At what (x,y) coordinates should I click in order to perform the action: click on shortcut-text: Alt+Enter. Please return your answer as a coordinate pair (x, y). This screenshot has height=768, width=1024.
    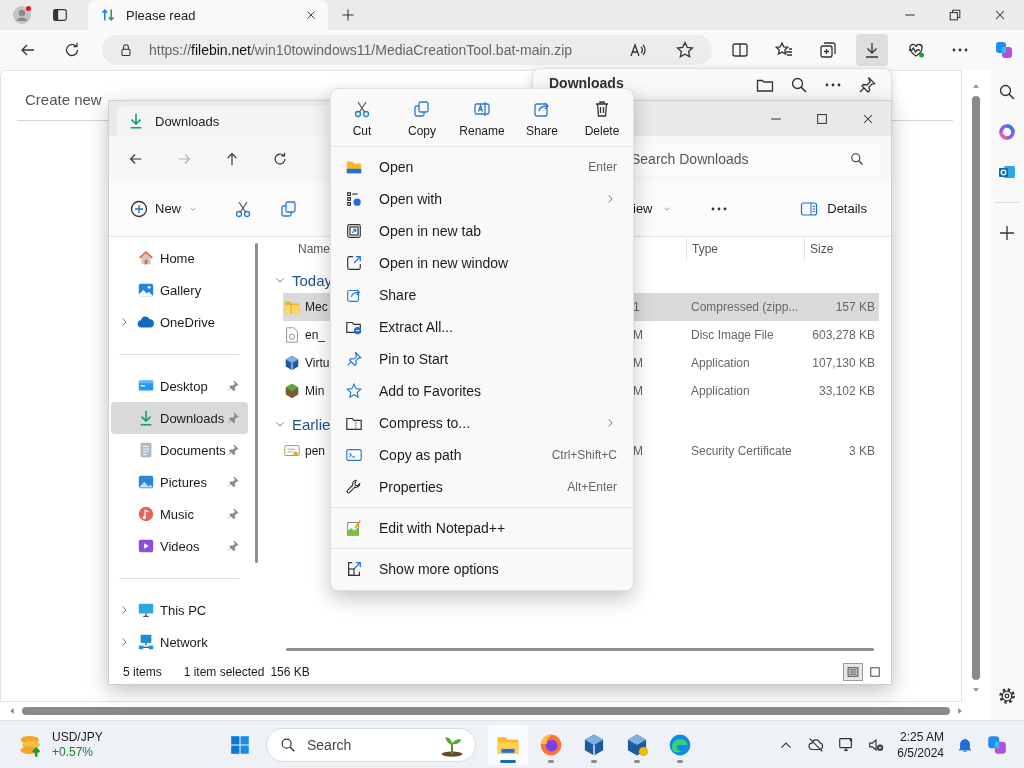
    Looking at the image, I should click on (592, 487).